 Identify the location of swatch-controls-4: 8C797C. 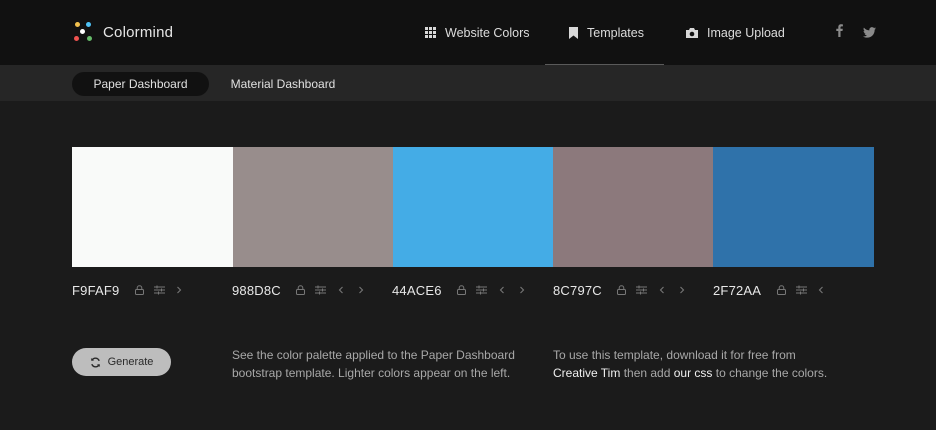
(622, 290).